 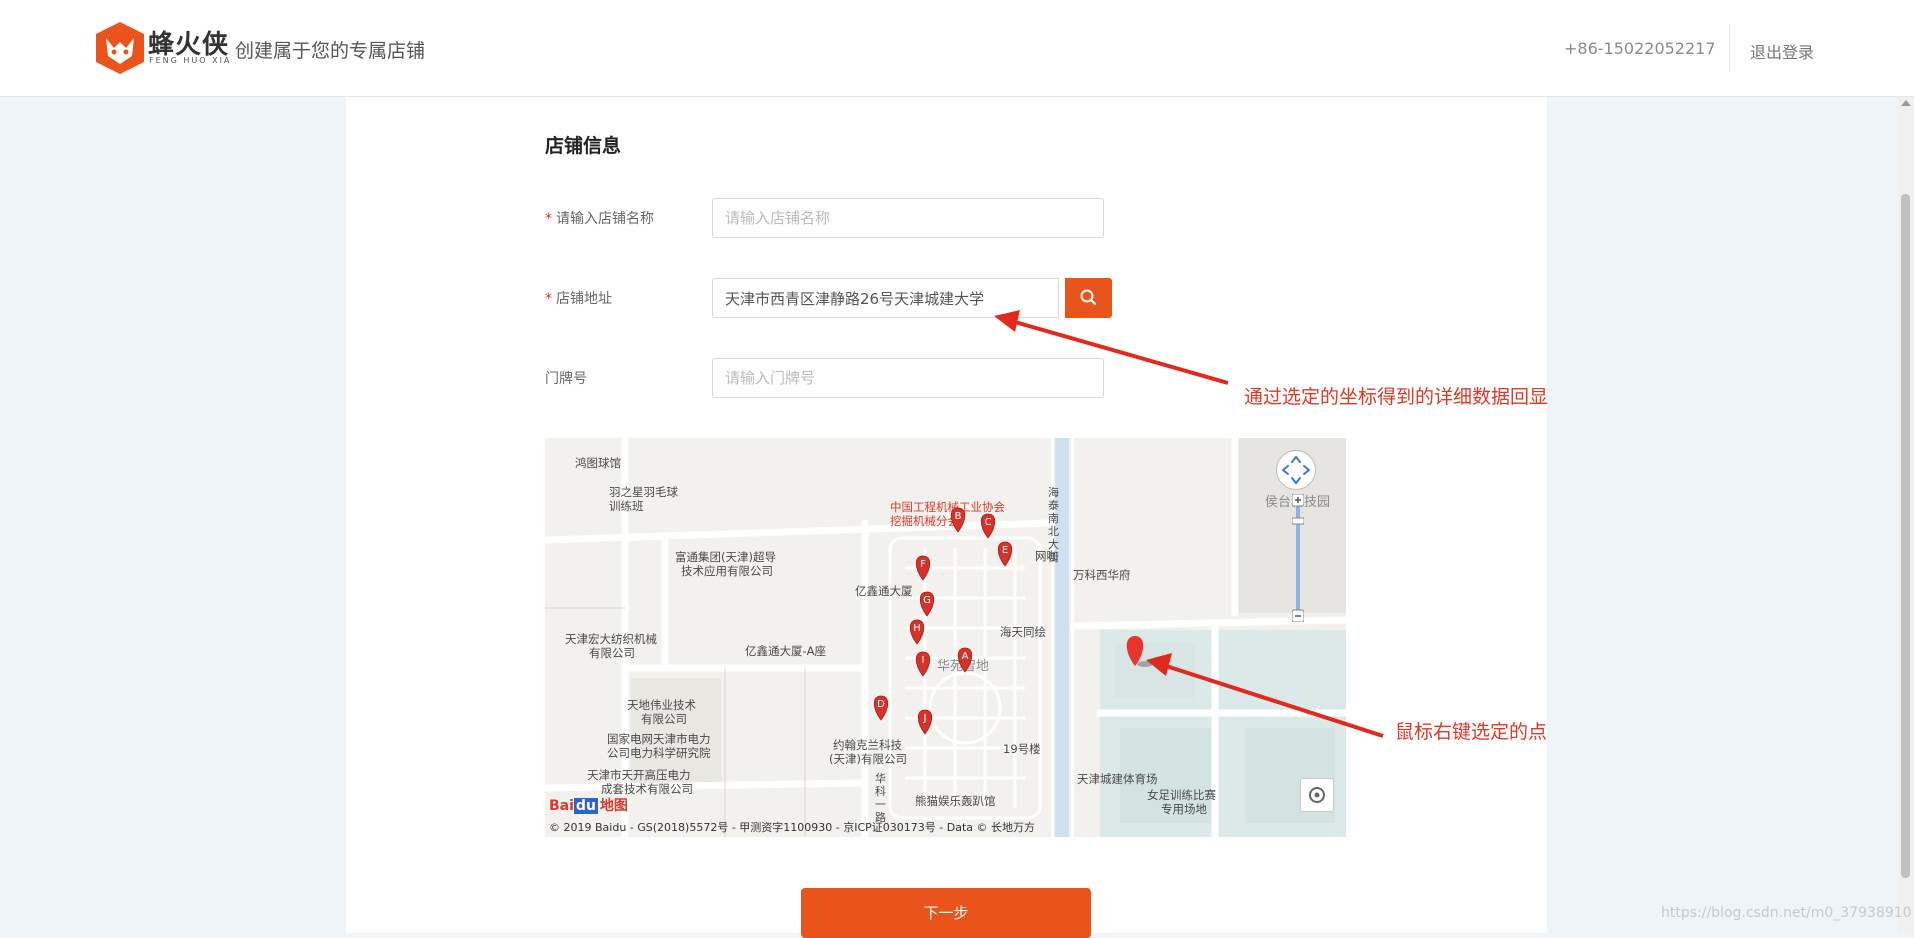 What do you see at coordinates (1729, 48) in the screenshot?
I see `header-divider` at bounding box center [1729, 48].